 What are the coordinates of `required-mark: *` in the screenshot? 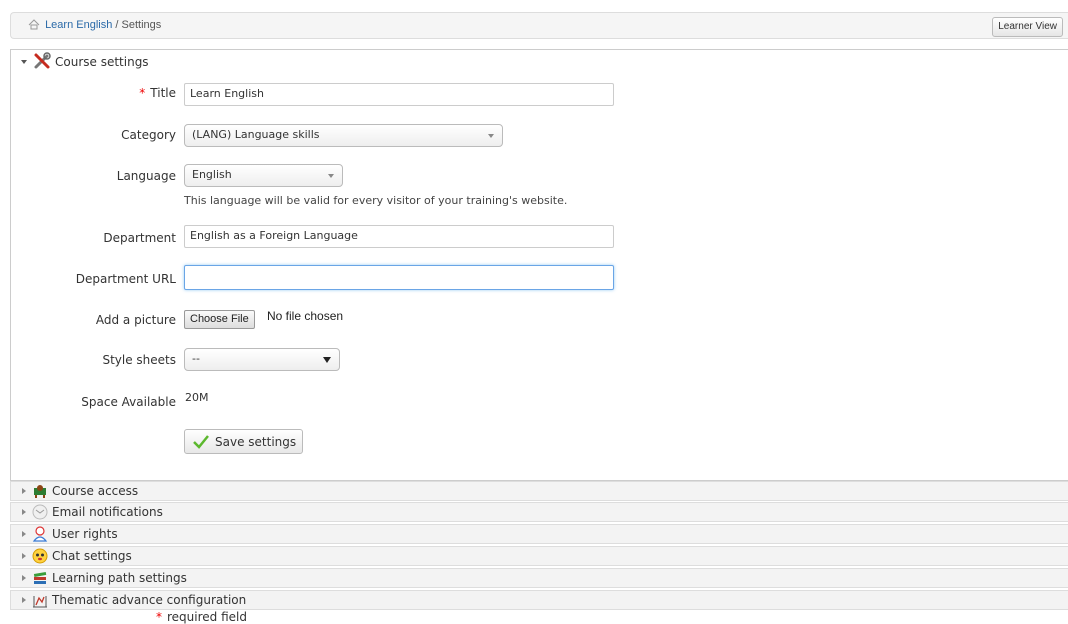 It's located at (142, 93).